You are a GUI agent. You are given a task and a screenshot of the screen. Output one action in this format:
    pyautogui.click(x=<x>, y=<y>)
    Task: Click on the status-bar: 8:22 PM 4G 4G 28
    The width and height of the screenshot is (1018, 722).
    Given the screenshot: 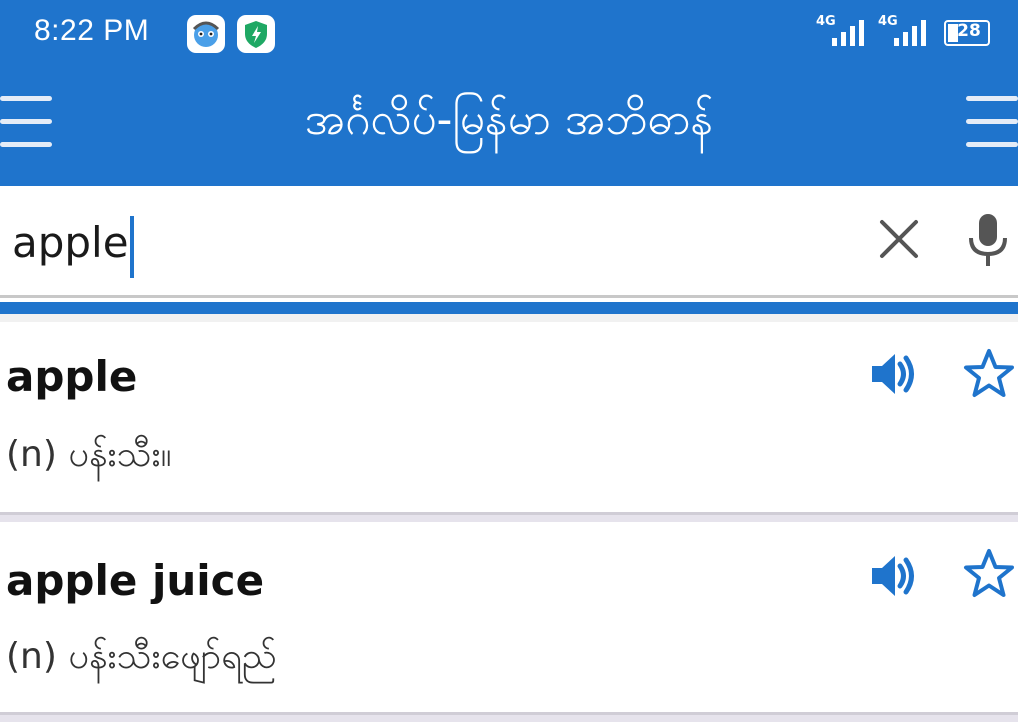 What is the action you would take?
    pyautogui.click(x=509, y=35)
    